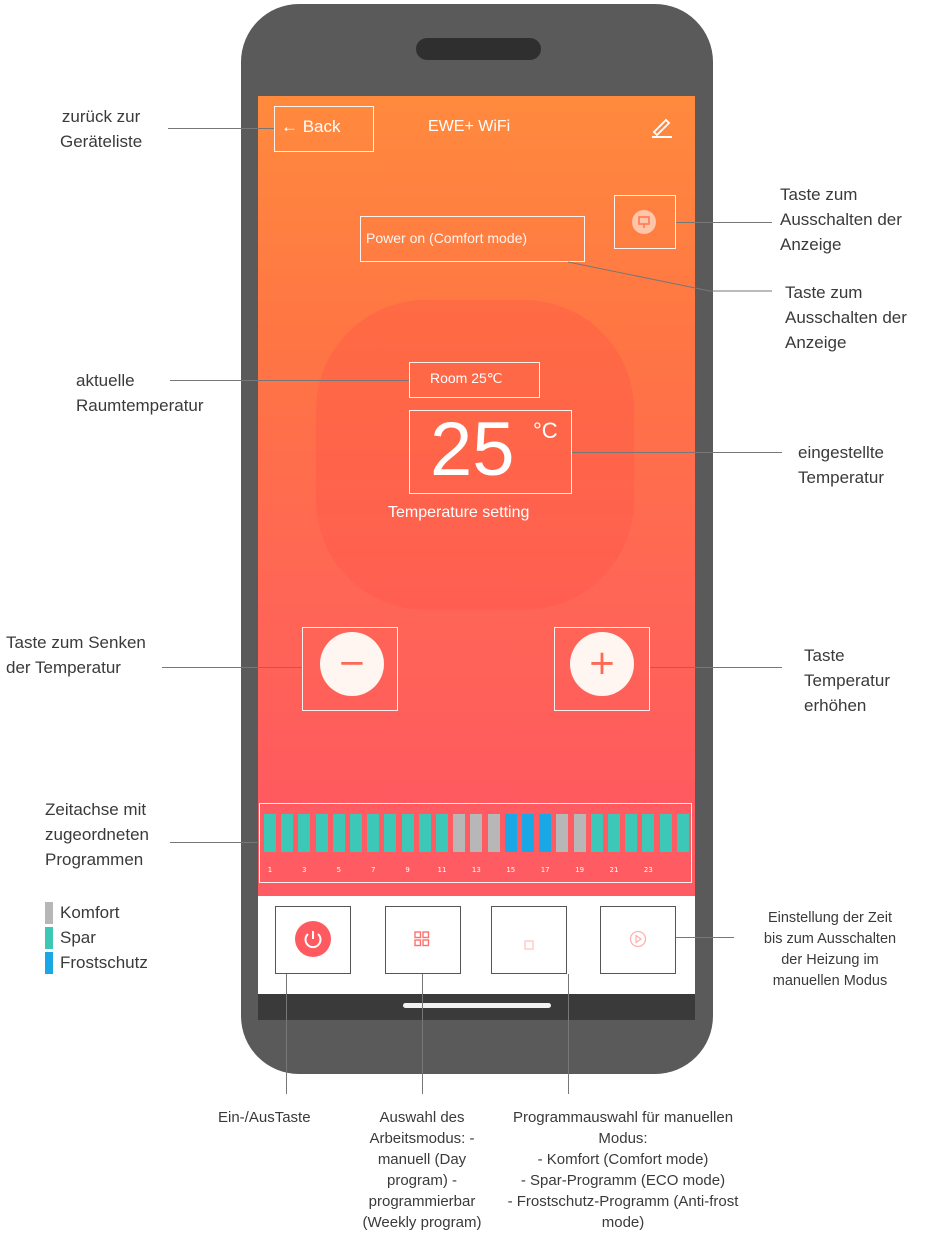  I want to click on annotation-room-temp: aktuelle Raumtemperatur, so click(140, 393).